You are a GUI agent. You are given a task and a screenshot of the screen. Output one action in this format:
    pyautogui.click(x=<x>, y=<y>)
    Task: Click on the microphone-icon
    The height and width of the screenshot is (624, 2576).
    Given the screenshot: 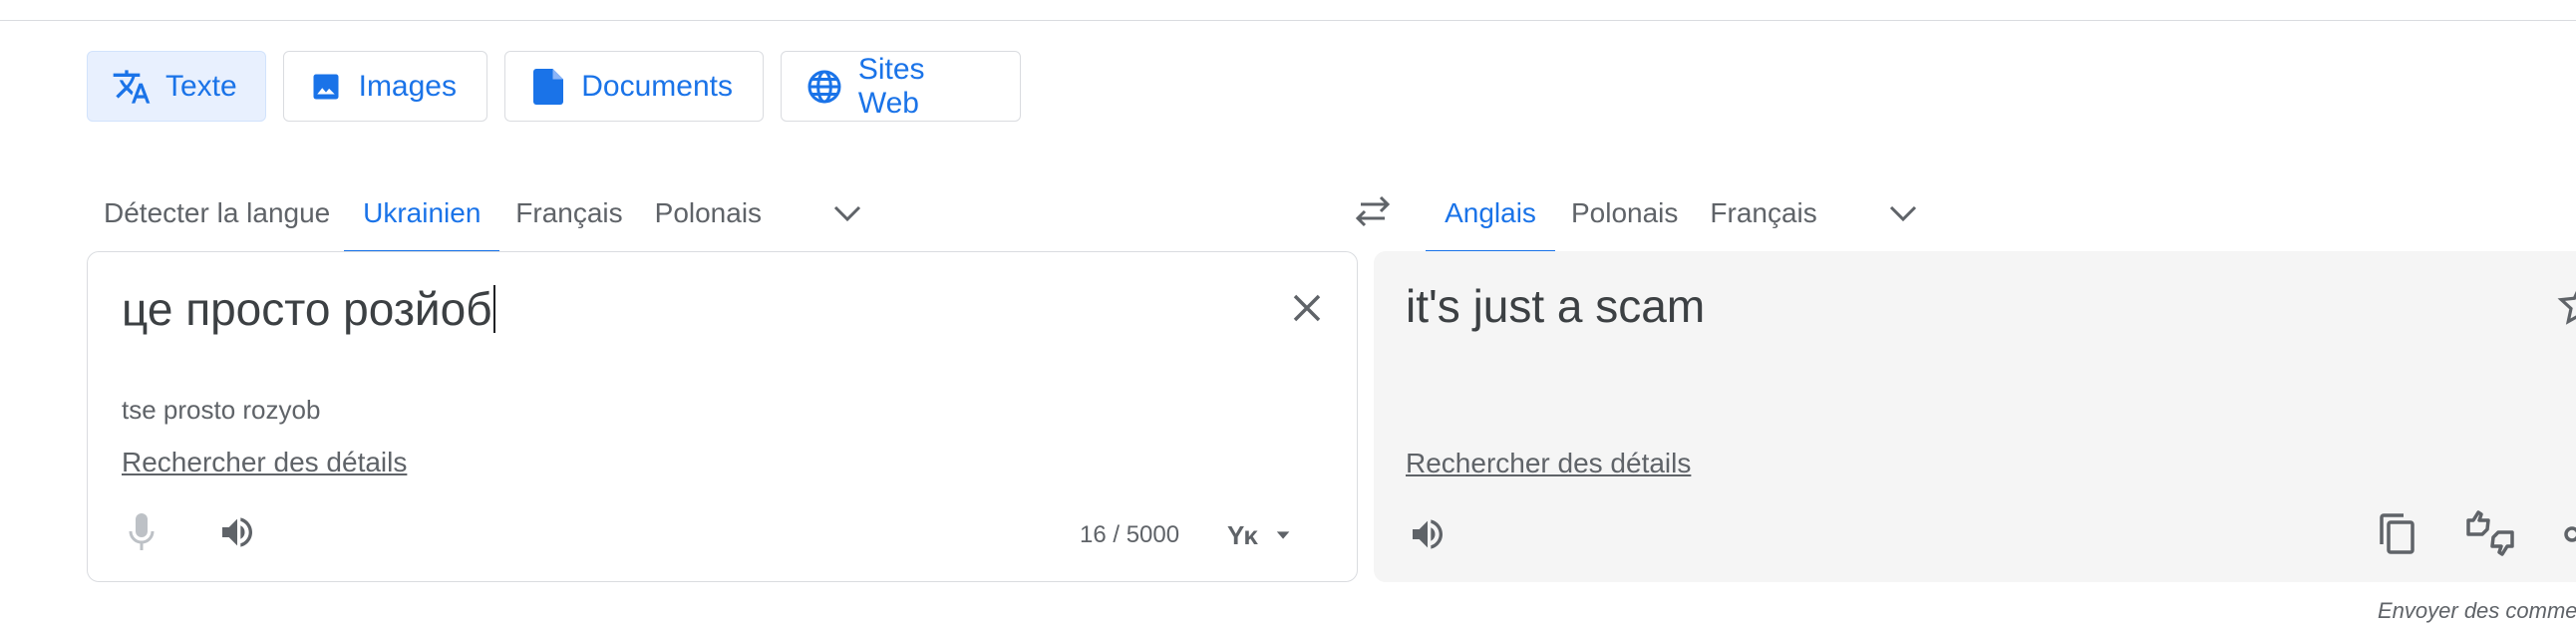 What is the action you would take?
    pyautogui.click(x=141, y=532)
    